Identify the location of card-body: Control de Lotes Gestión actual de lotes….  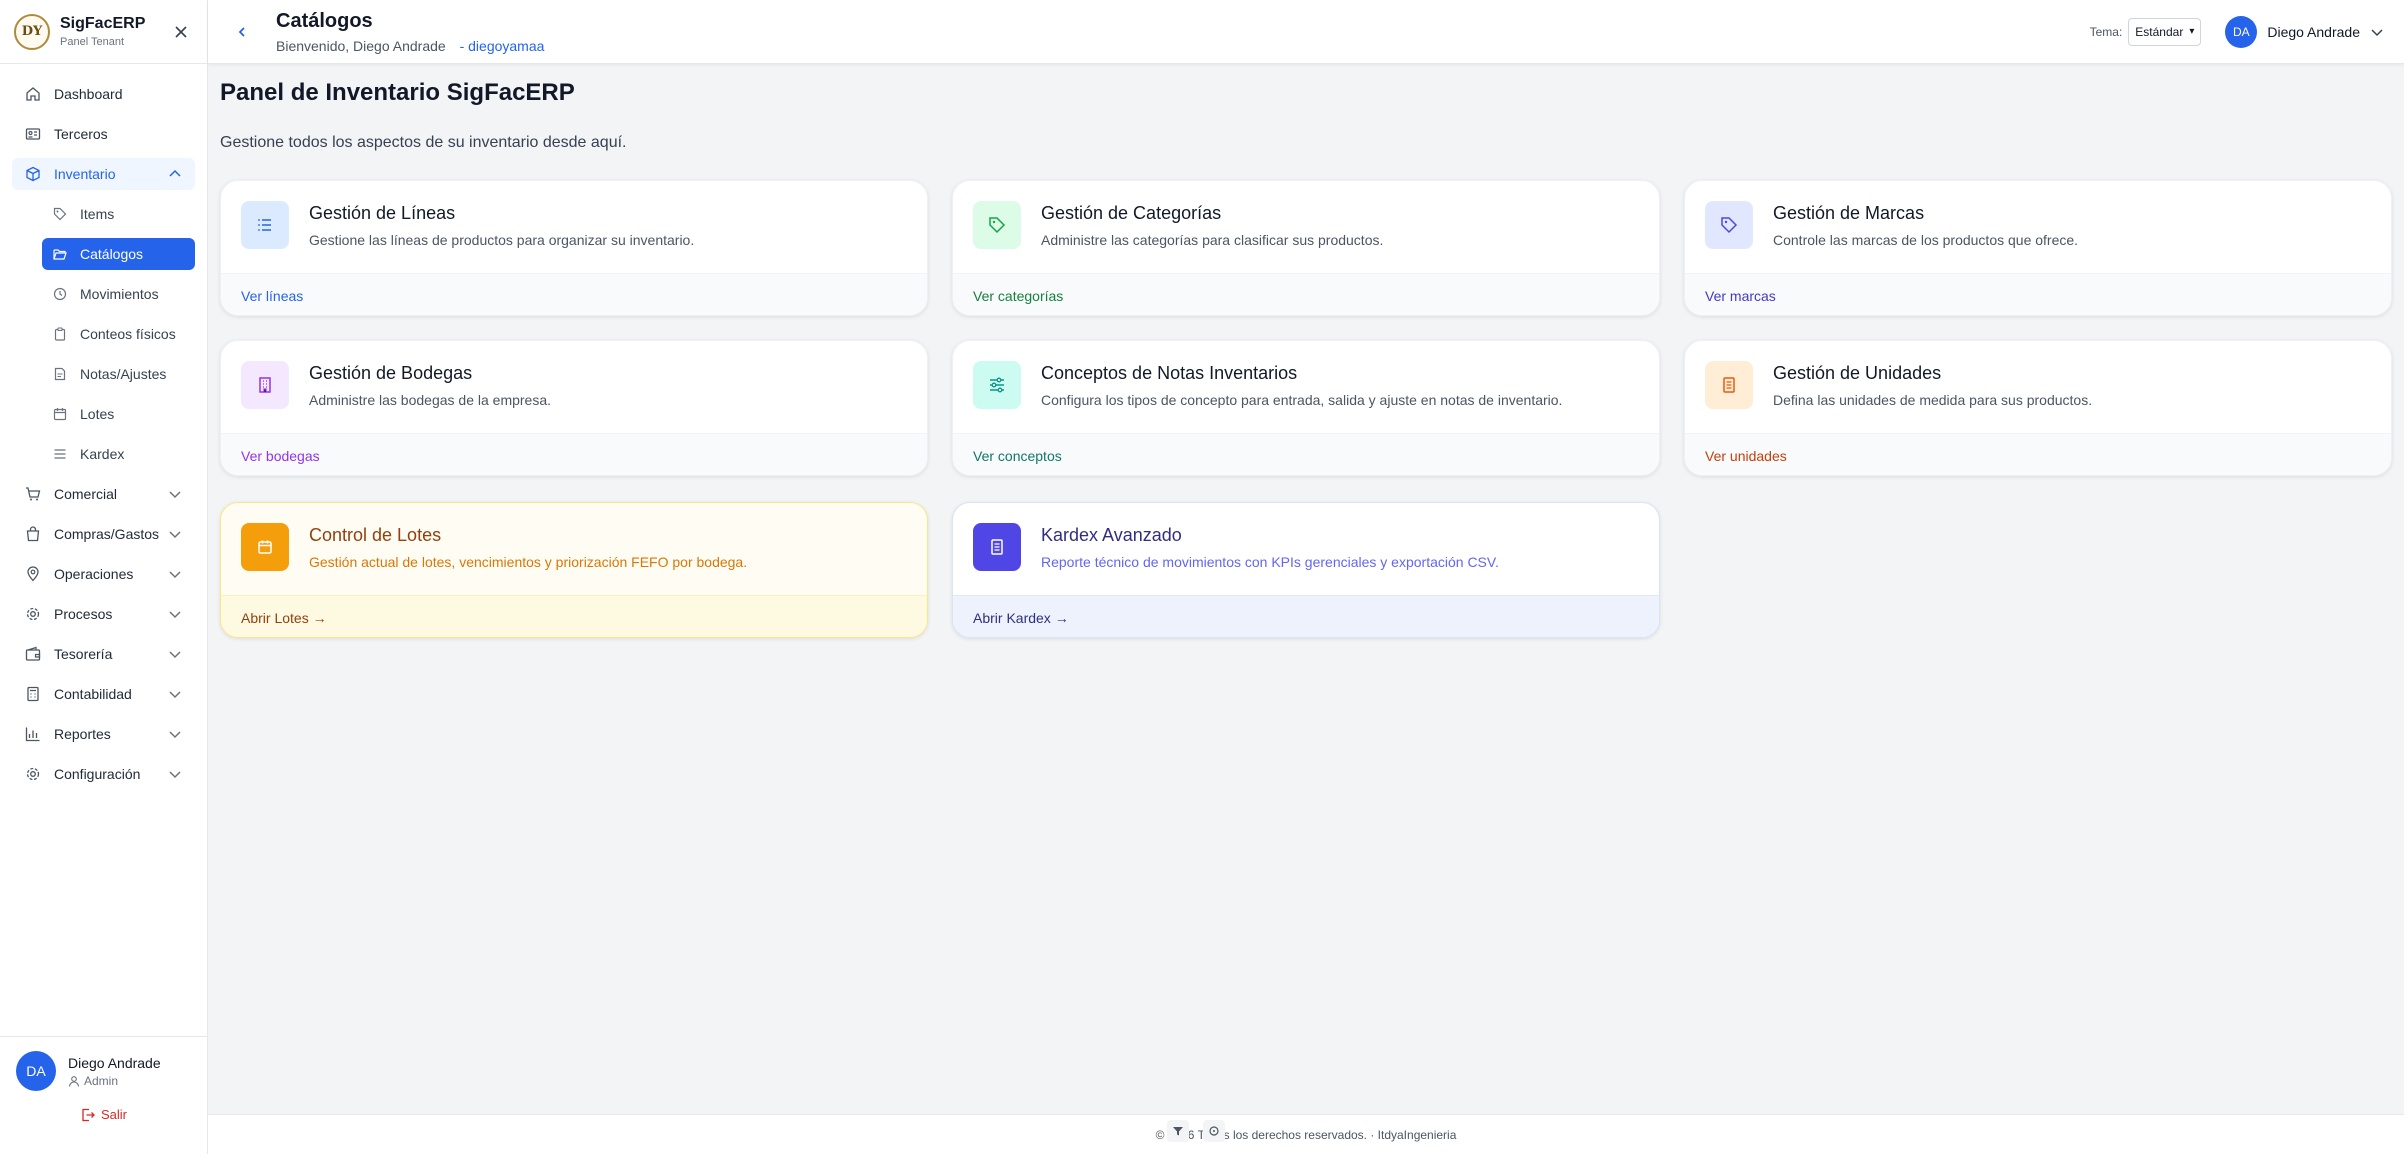
(574, 549).